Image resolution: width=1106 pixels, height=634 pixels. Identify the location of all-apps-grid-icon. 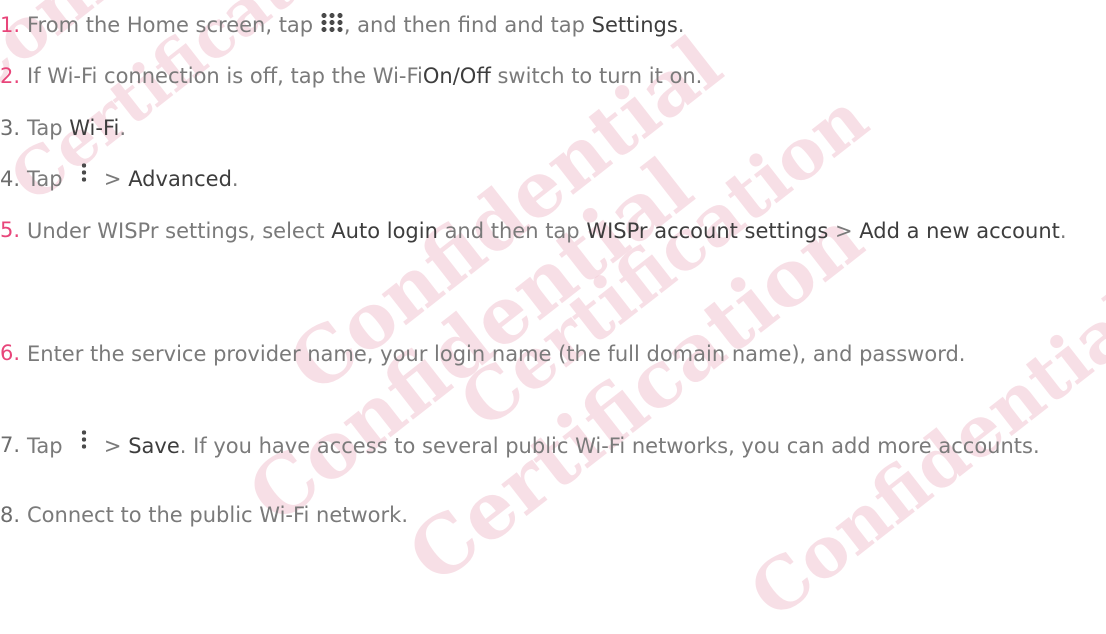
(331, 23).